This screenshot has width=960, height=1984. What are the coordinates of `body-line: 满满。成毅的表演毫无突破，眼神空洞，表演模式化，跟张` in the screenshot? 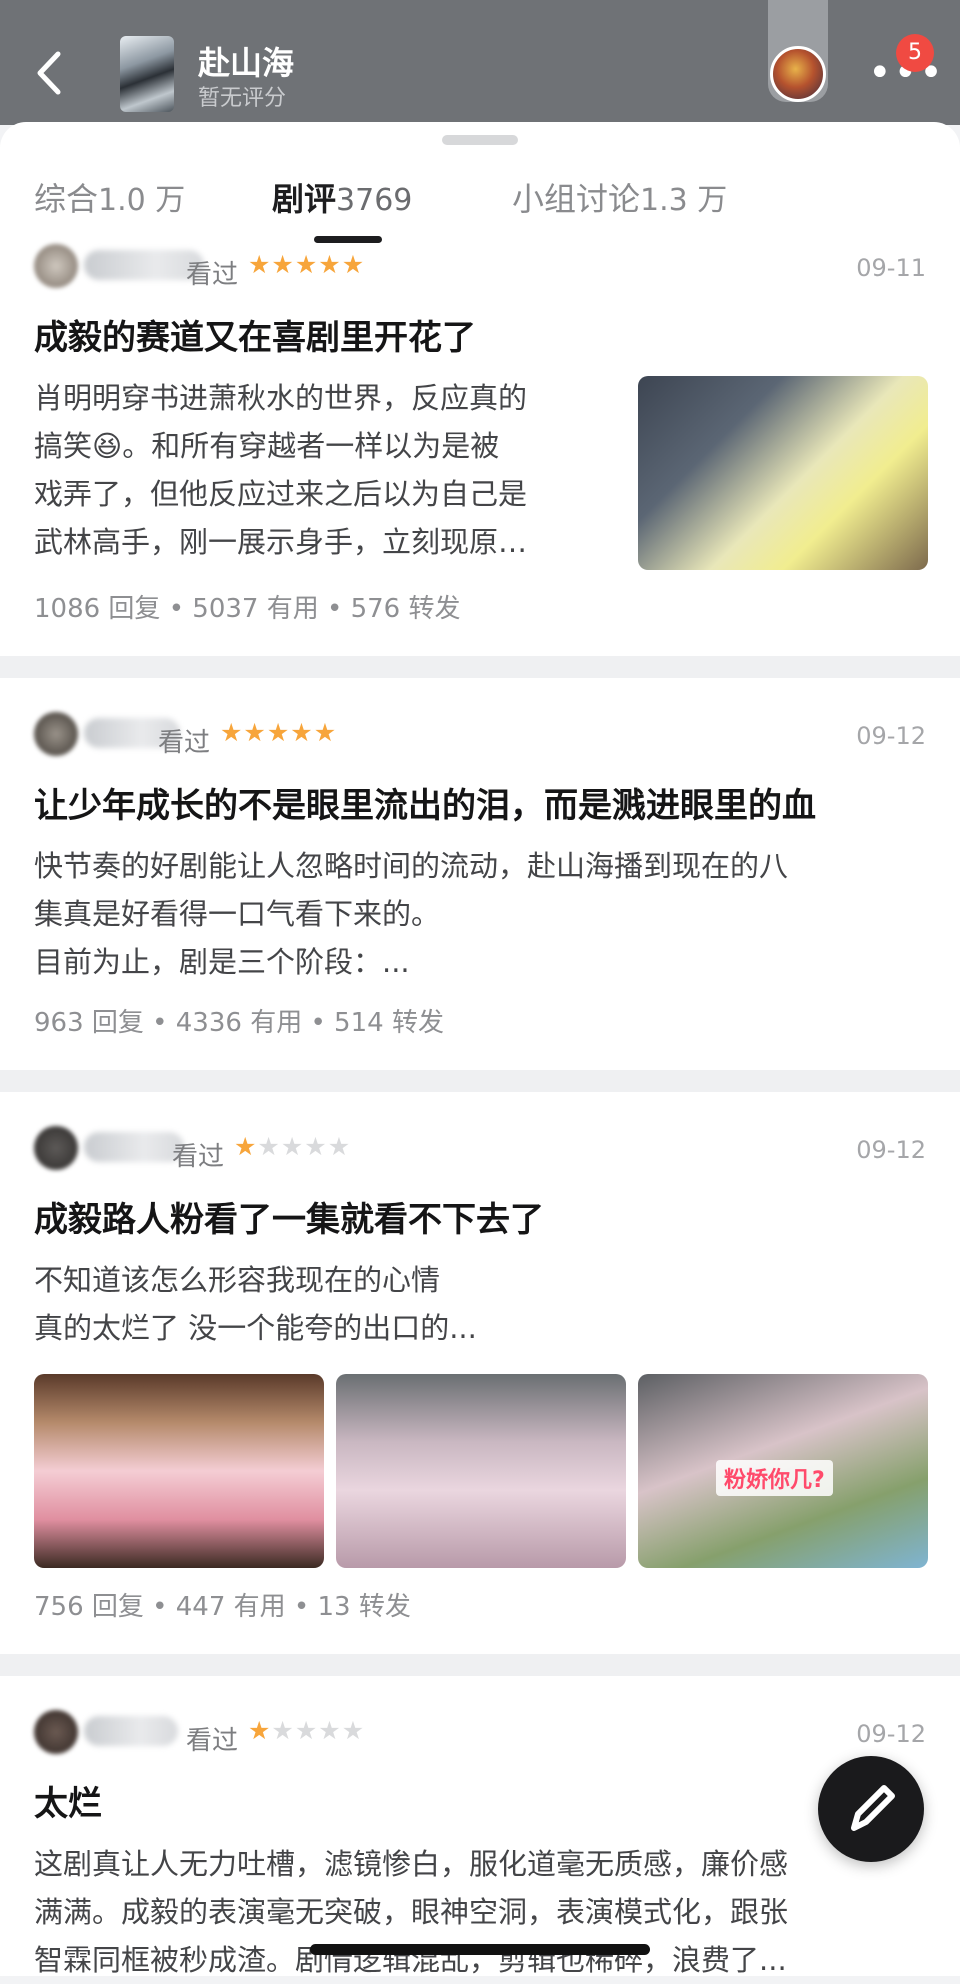 It's located at (411, 1912).